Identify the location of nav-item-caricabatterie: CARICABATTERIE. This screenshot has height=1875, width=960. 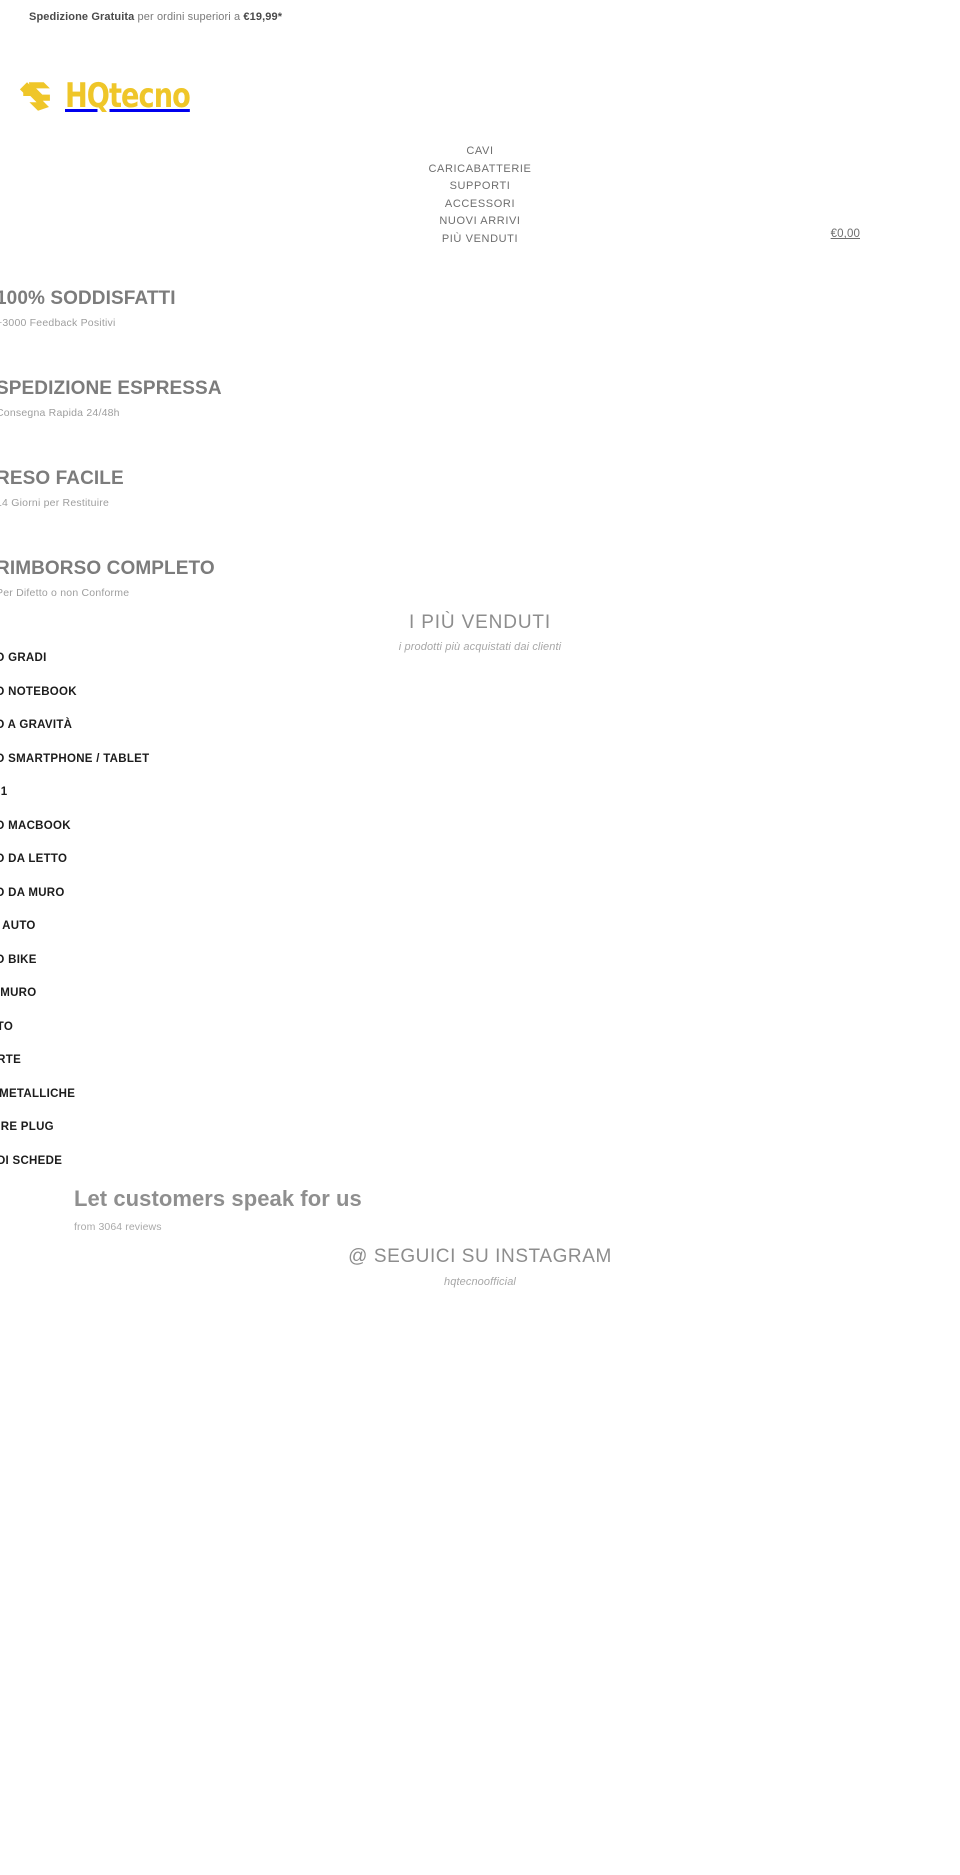
(479, 170).